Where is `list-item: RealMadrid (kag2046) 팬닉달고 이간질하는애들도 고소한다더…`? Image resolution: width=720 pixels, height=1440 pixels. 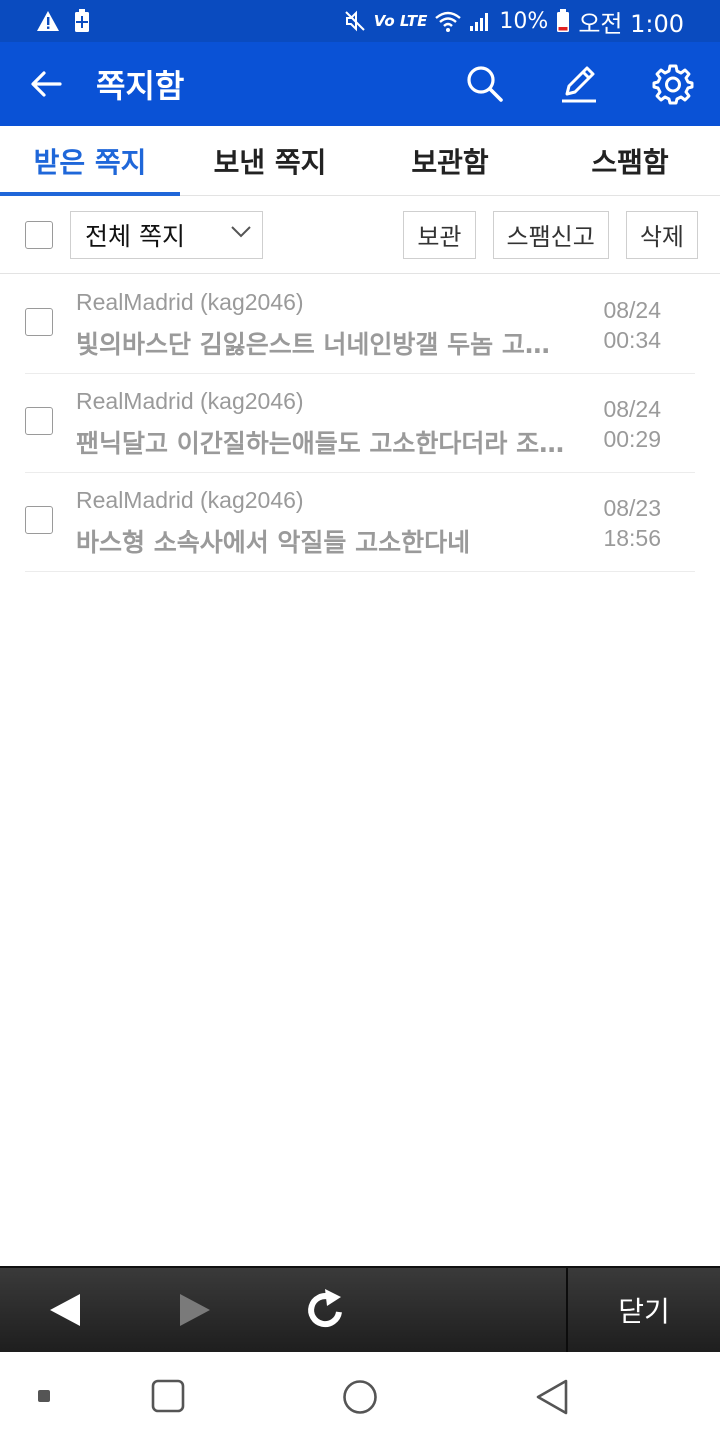 list-item: RealMadrid (kag2046) 팬닉달고 이간질하는애들도 고소한다더… is located at coordinates (360, 423).